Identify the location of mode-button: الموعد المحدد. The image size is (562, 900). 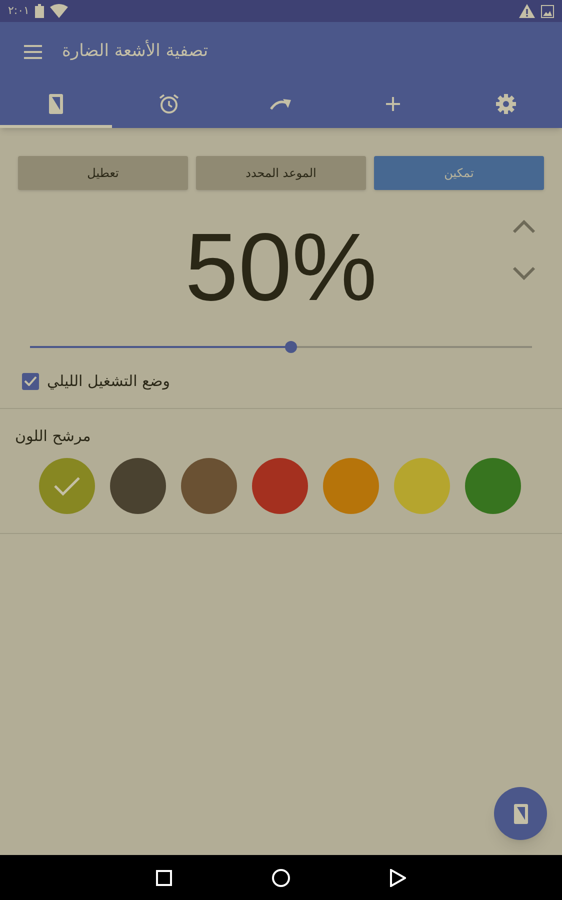
(281, 173).